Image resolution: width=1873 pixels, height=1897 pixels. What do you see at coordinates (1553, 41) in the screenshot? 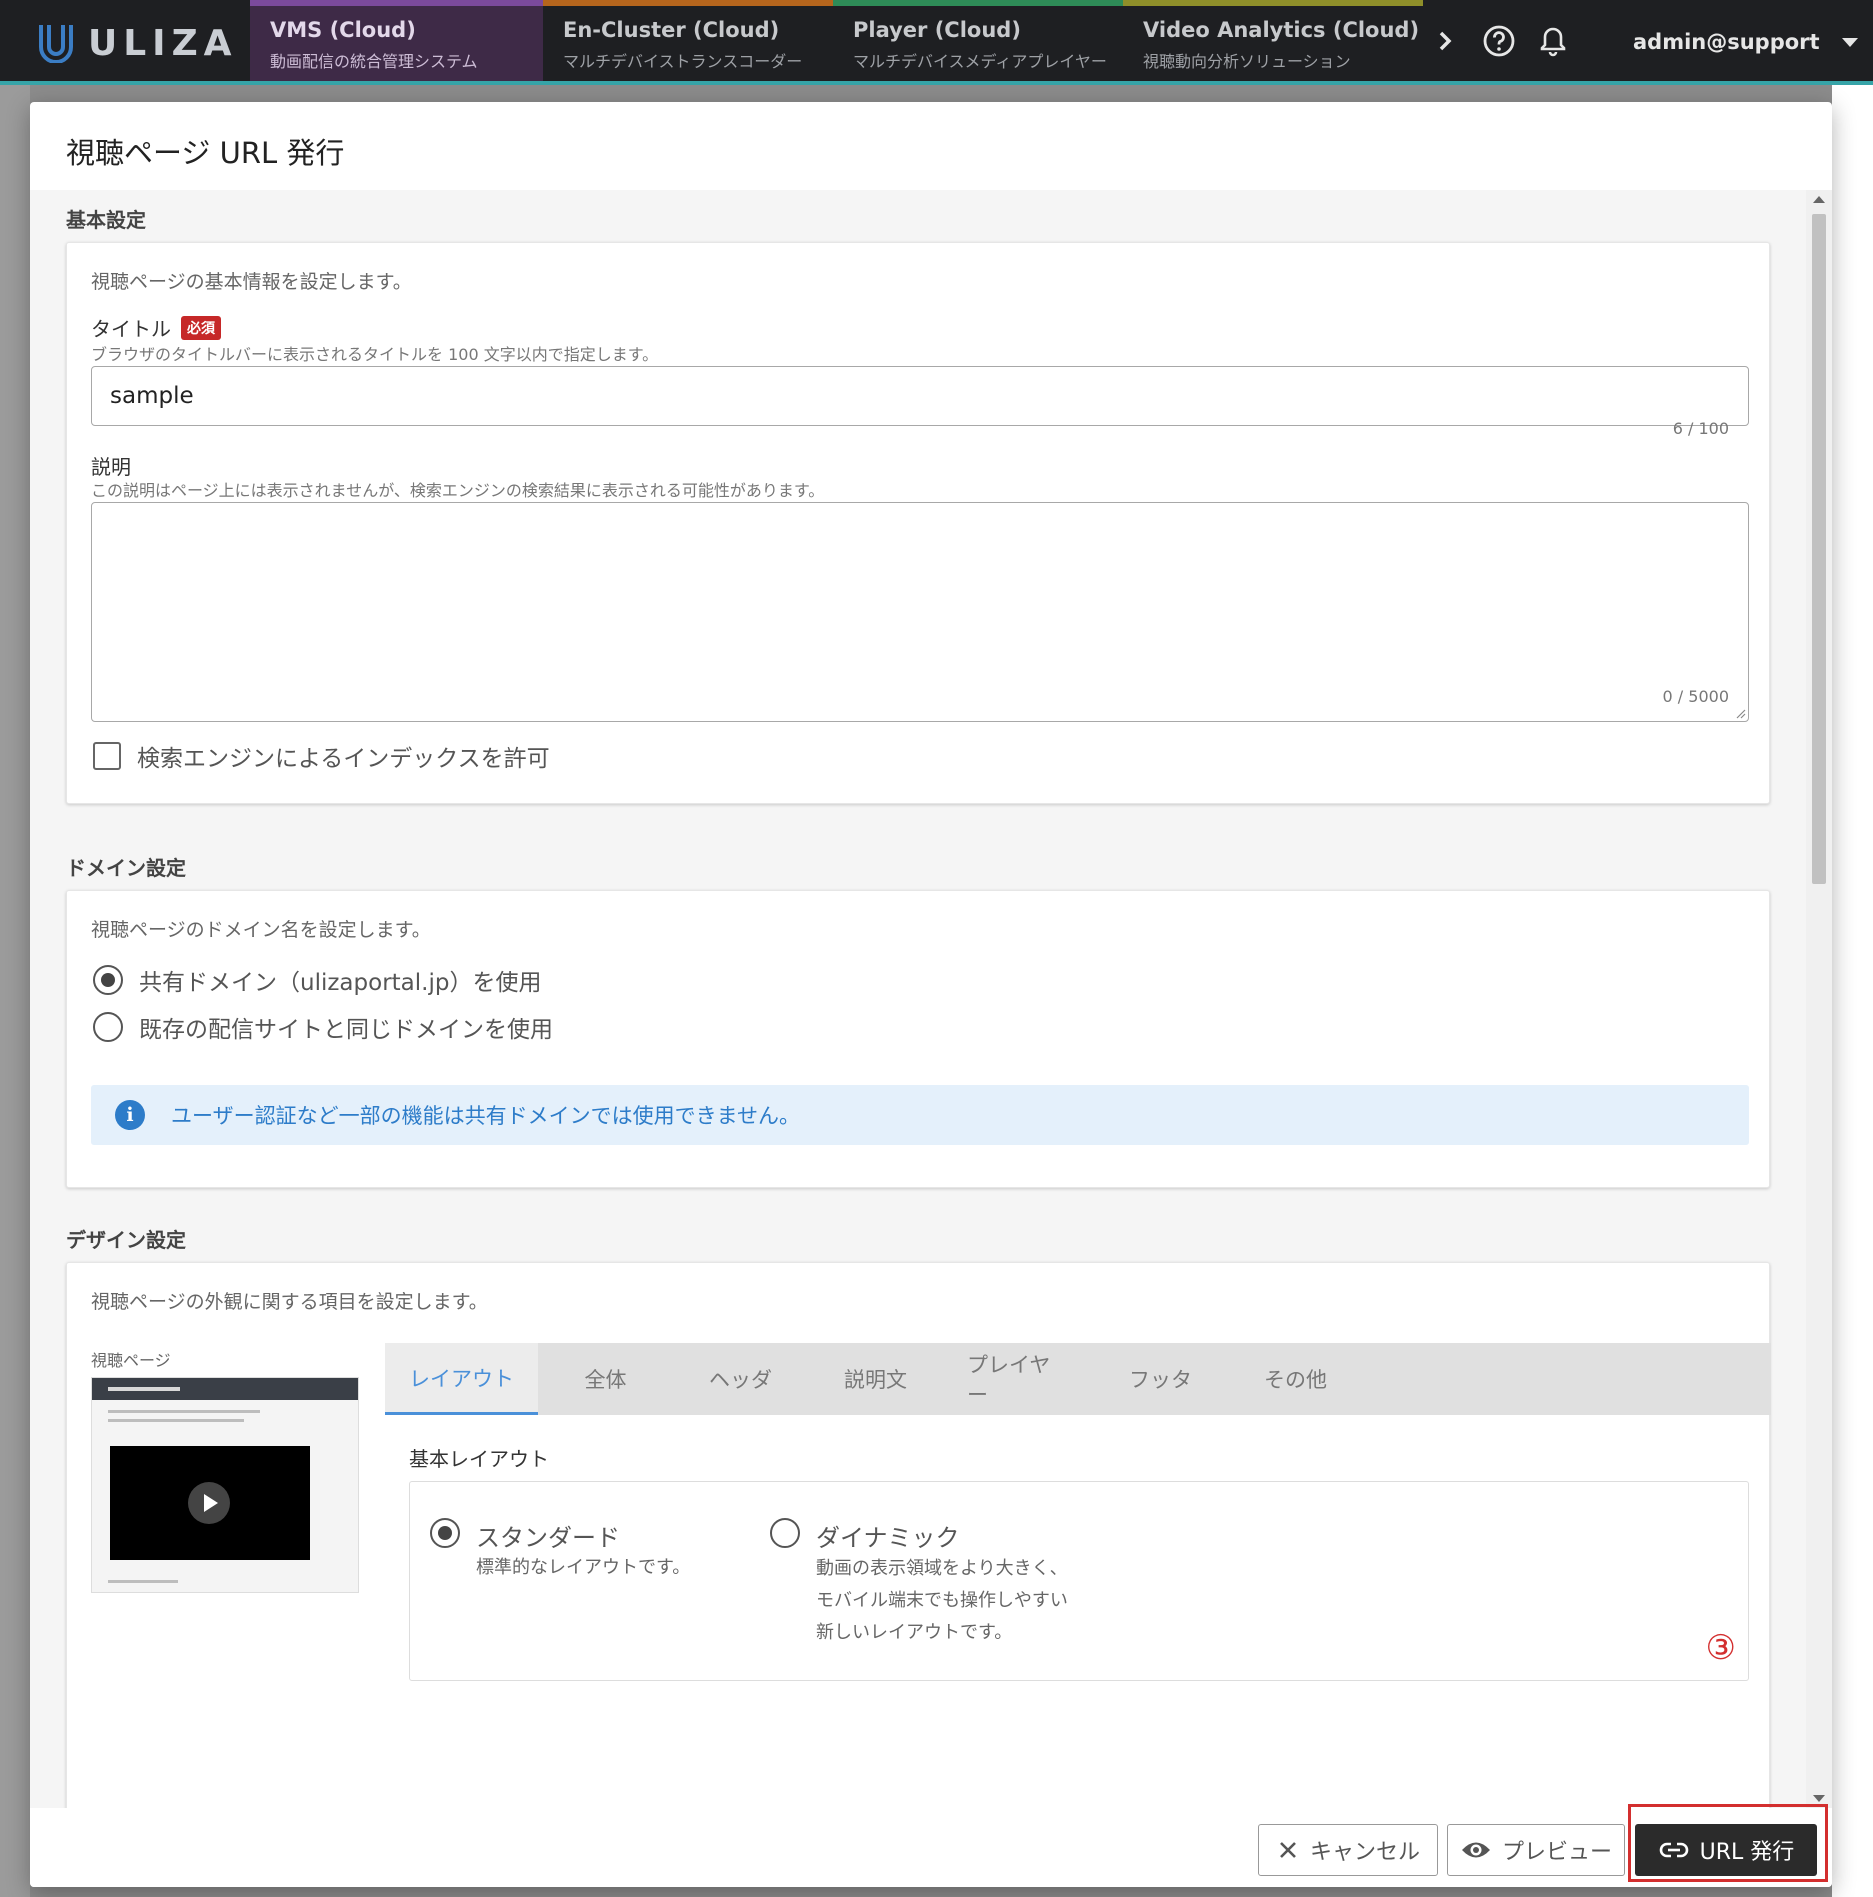
I see `bell-icon` at bounding box center [1553, 41].